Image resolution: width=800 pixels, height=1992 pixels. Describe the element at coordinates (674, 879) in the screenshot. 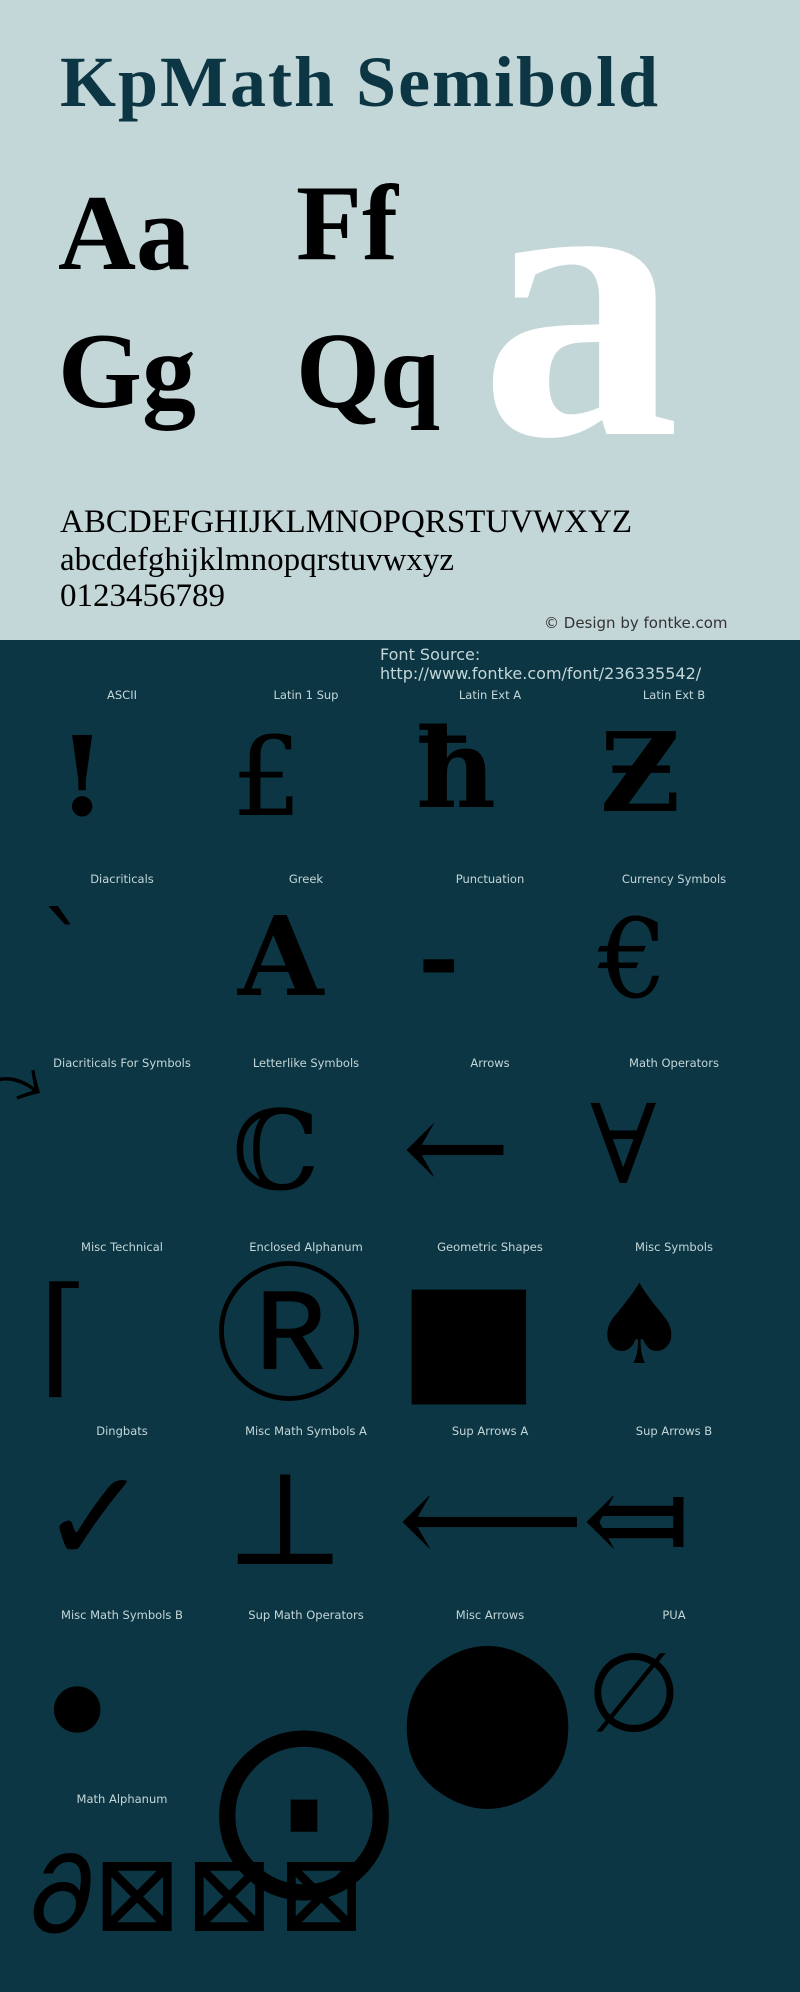

I see `block-label: Currency Symbols` at that location.